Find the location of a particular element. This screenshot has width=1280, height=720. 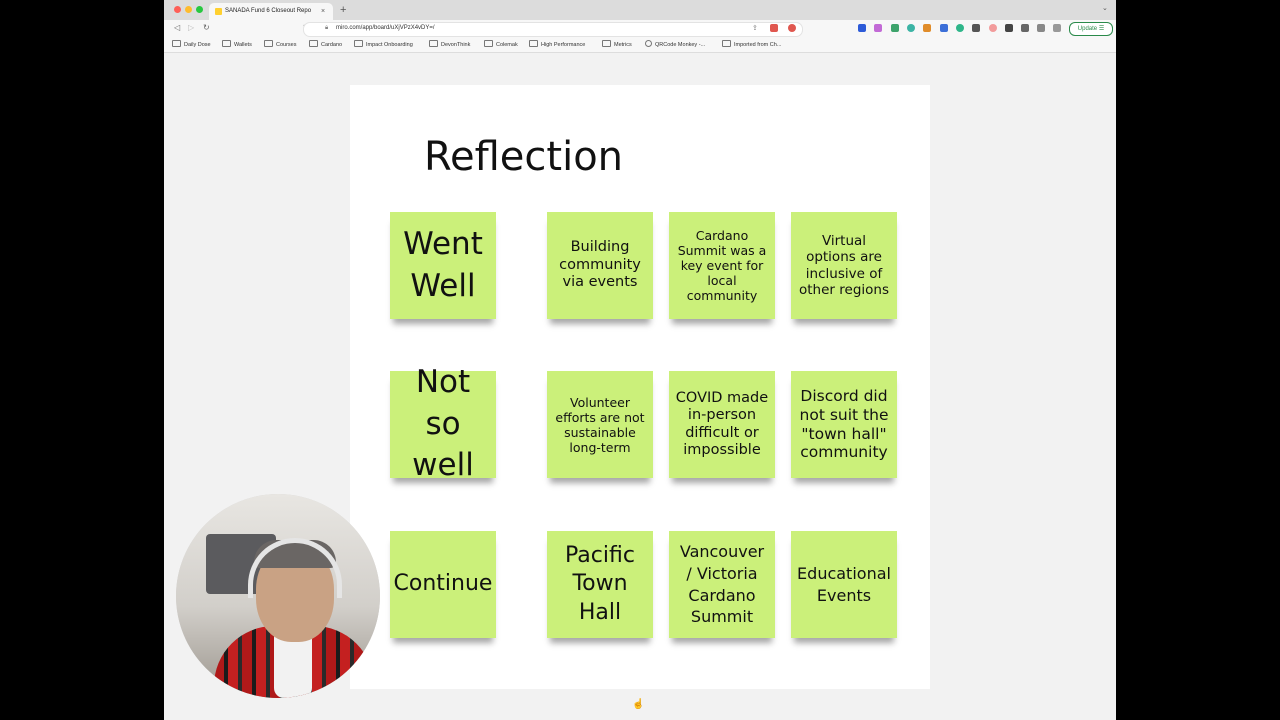

share-icon: ⇪ is located at coordinates (755, 28).